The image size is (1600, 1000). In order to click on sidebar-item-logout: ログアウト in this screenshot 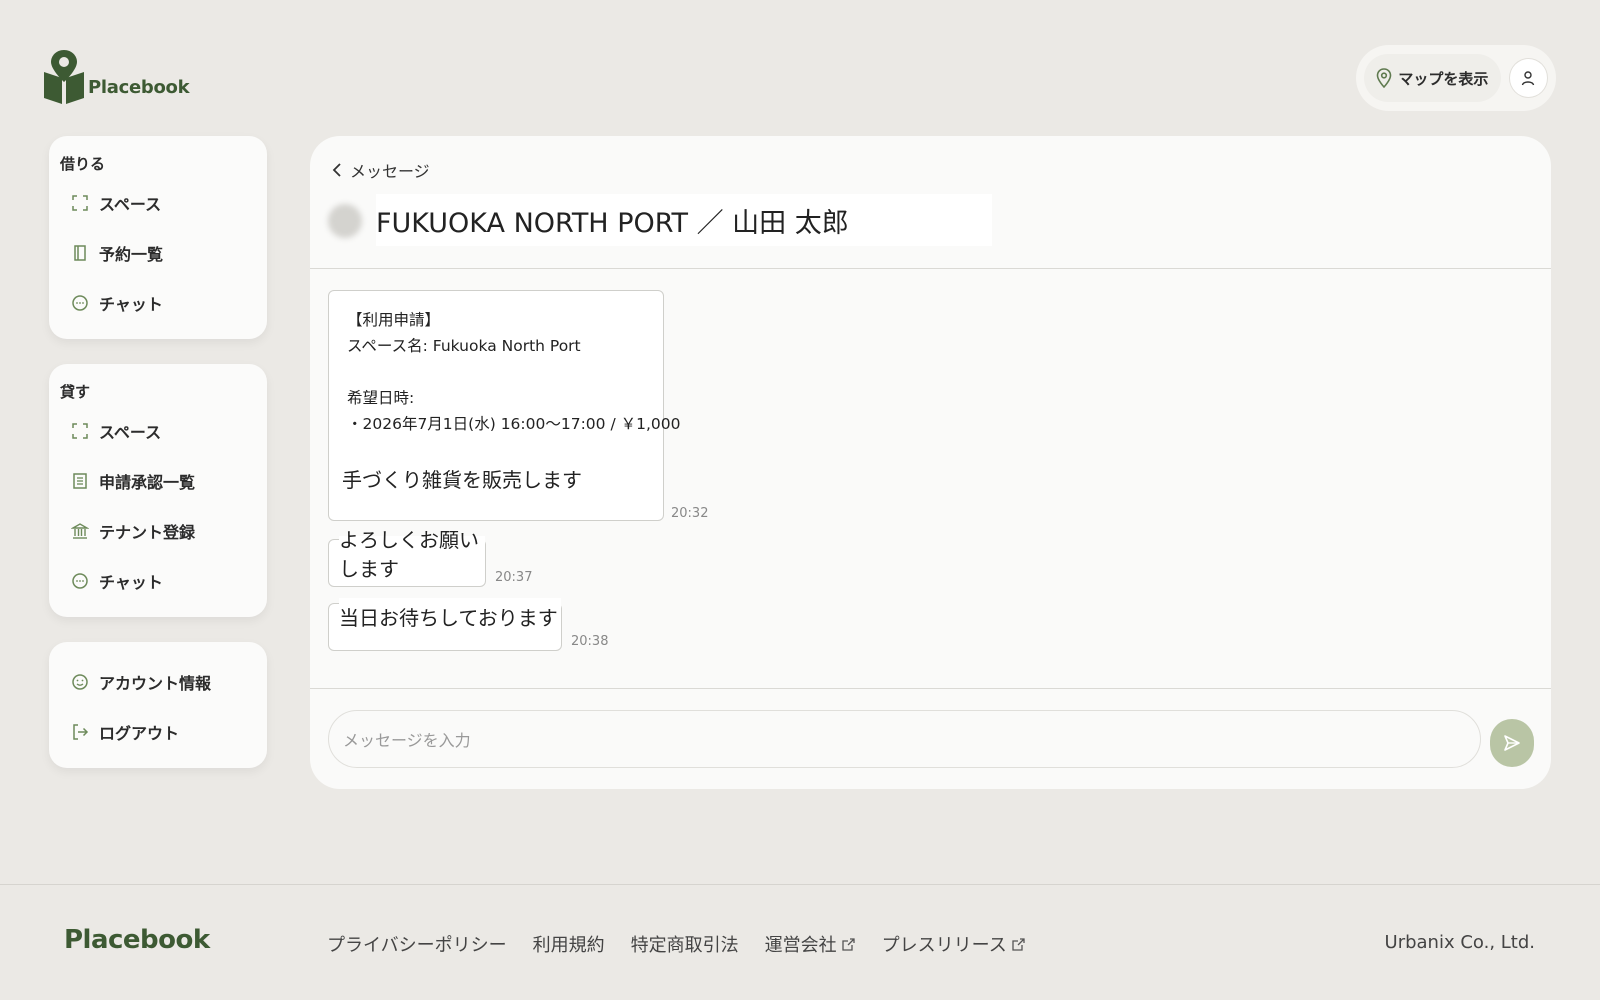, I will do `click(125, 732)`.